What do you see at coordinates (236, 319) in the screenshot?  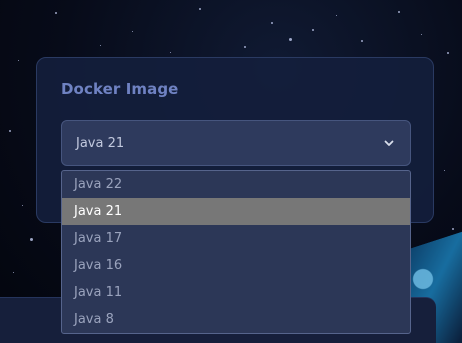 I see `option-java-8: Java 8` at bounding box center [236, 319].